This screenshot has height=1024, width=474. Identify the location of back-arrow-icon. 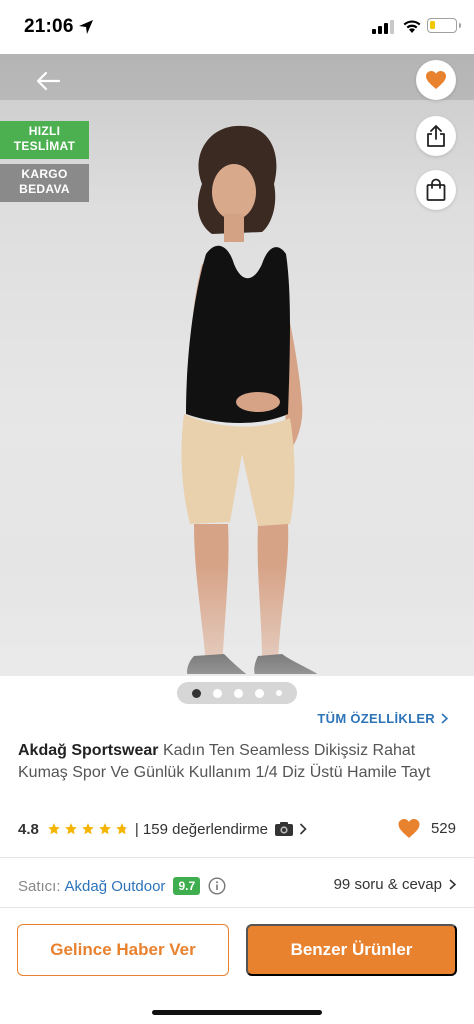
(48, 81).